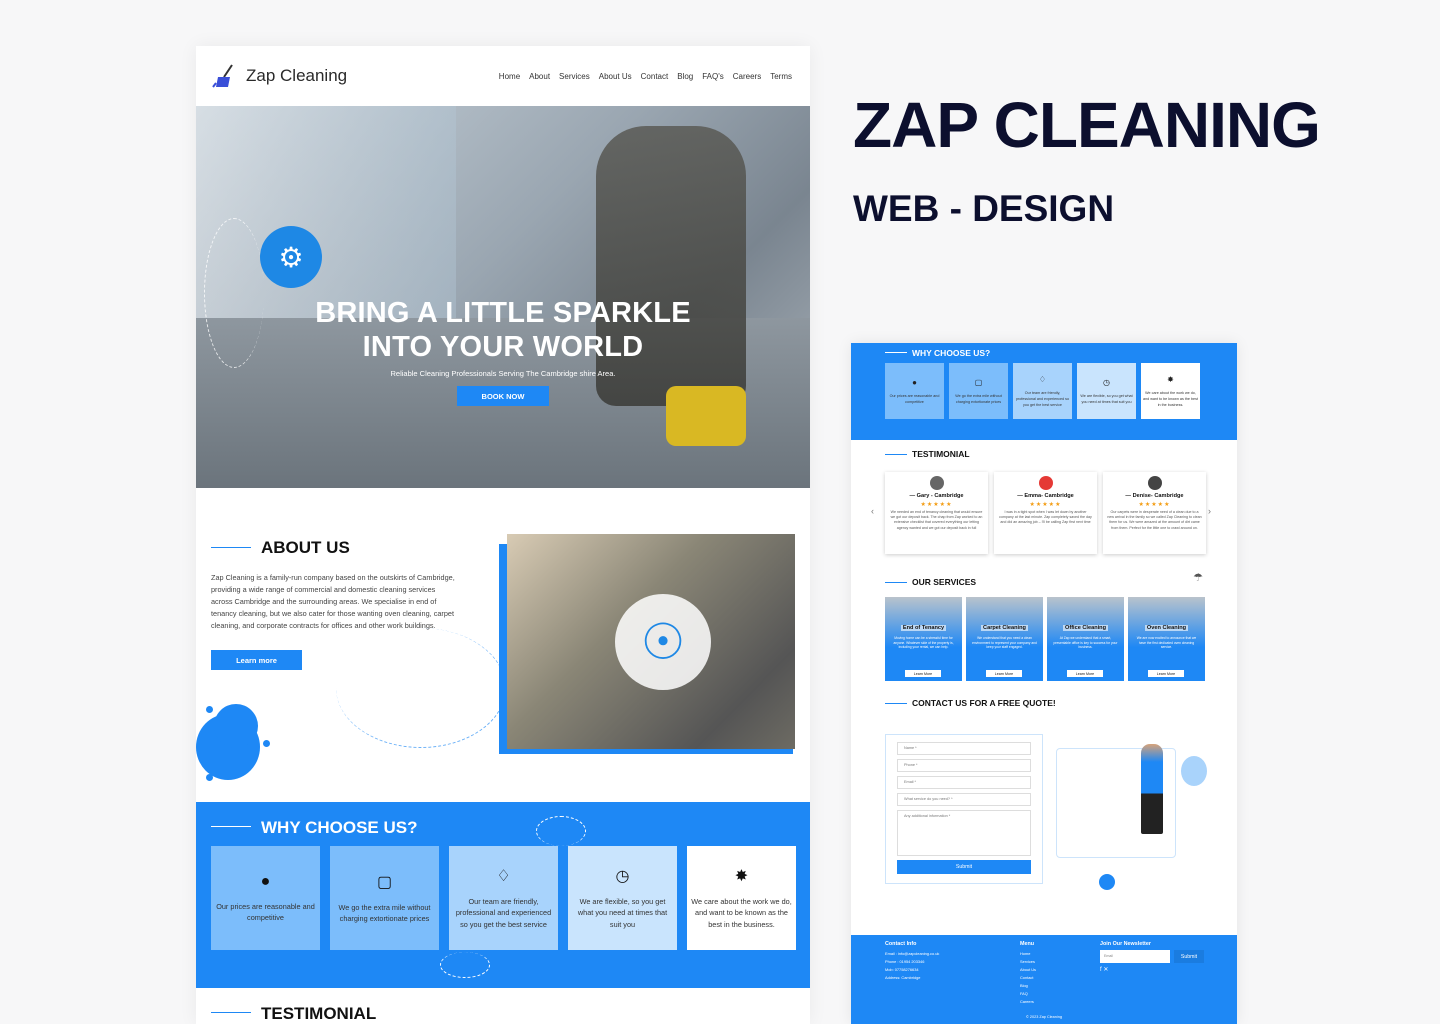  Describe the element at coordinates (964, 765) in the screenshot. I see `phone-field: Phone *` at that location.